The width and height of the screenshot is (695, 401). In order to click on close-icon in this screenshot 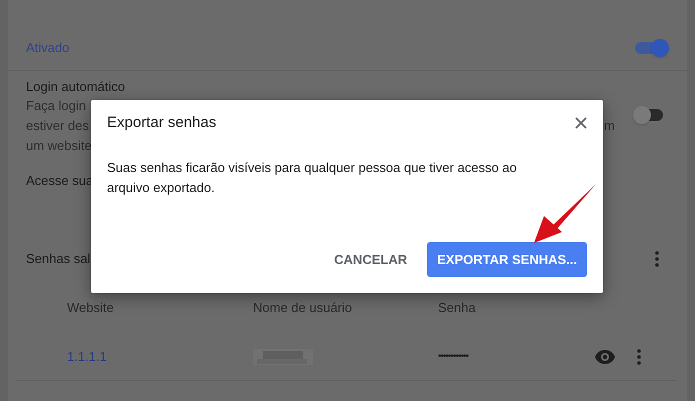, I will do `click(581, 123)`.